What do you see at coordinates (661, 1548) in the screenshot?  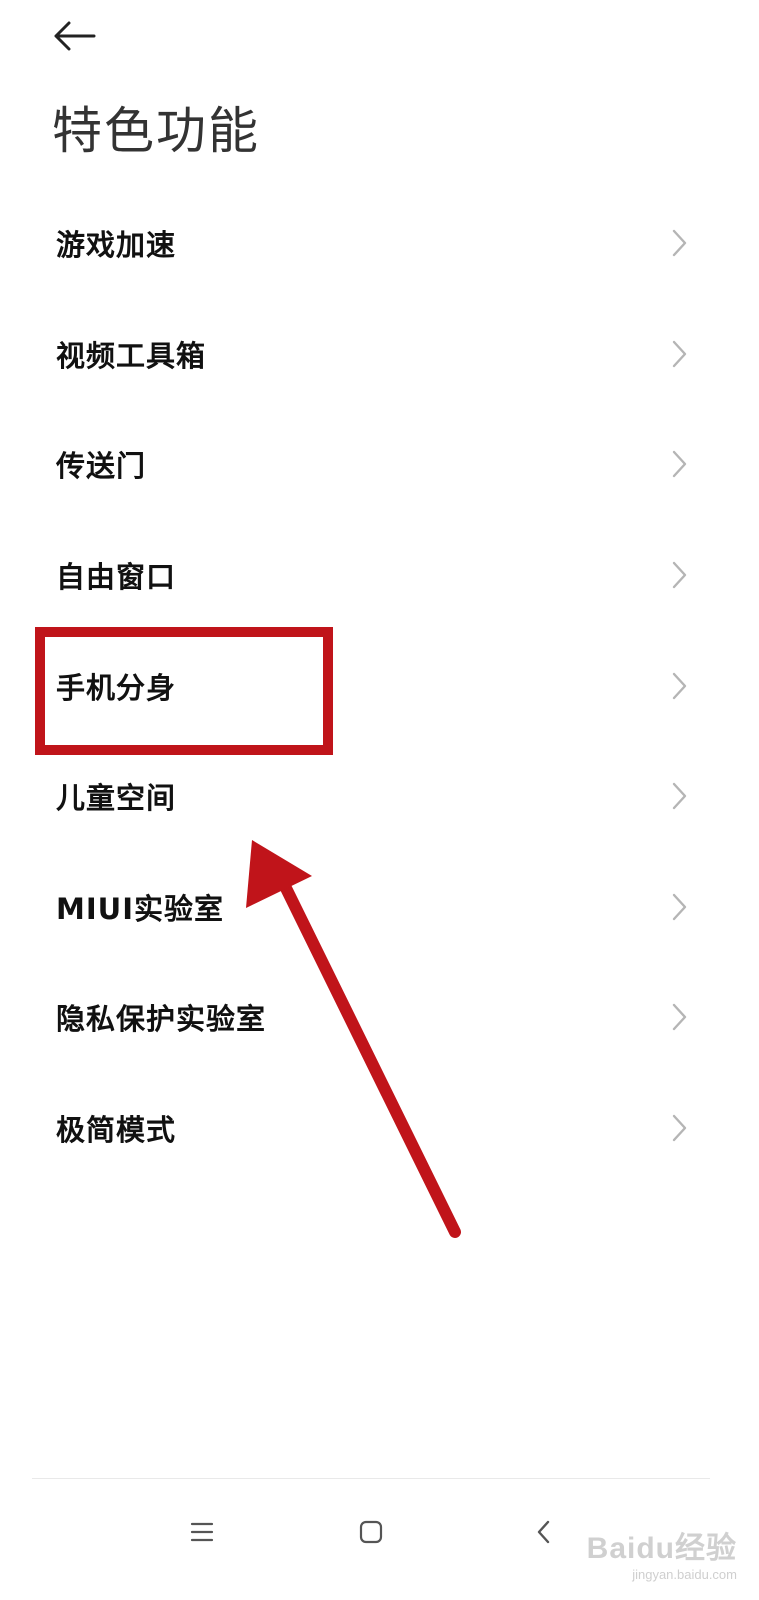 I see `watermark-brand: Baidu经验` at bounding box center [661, 1548].